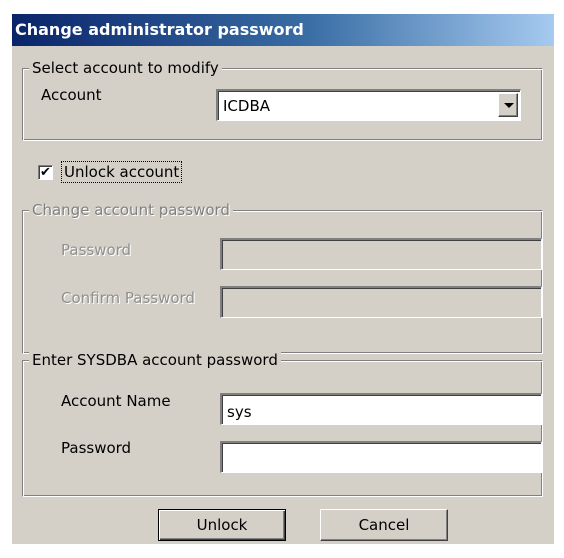 This screenshot has width=564, height=558. Describe the element at coordinates (381, 409) in the screenshot. I see `account-name-field` at that location.